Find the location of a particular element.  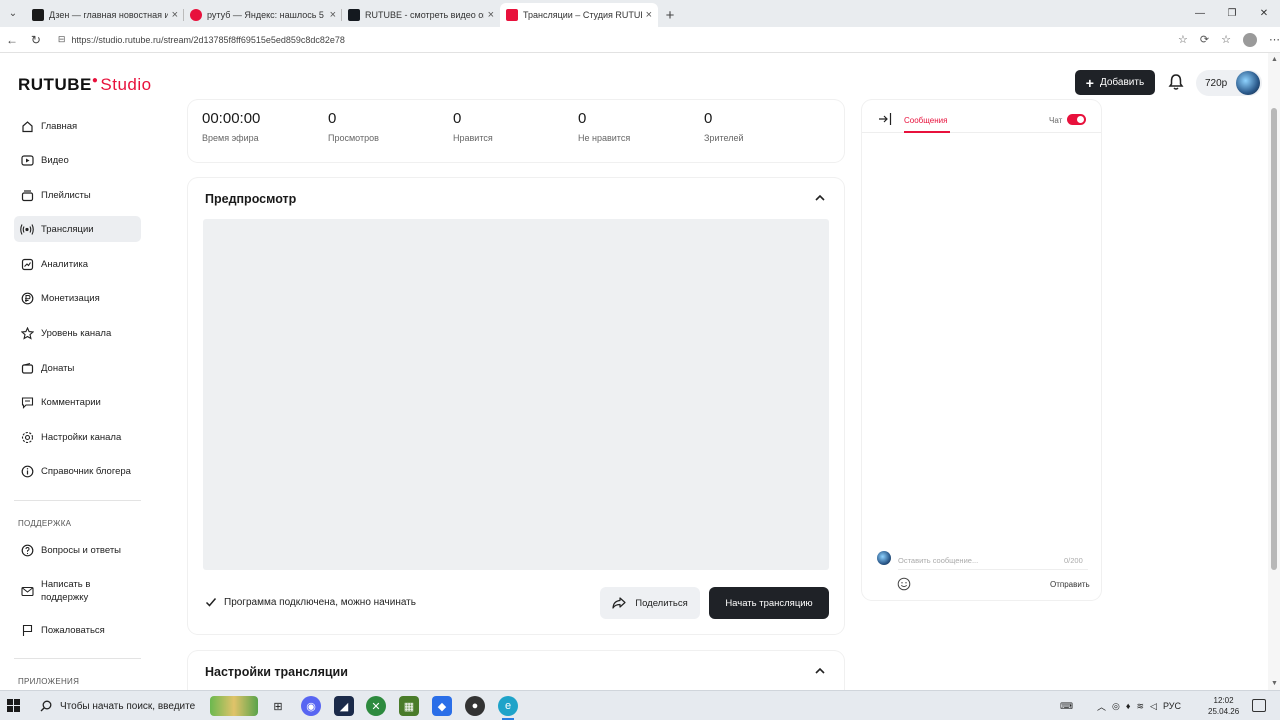

sidebar-item-blogger-guide: Справочник блогера is located at coordinates (77, 471).